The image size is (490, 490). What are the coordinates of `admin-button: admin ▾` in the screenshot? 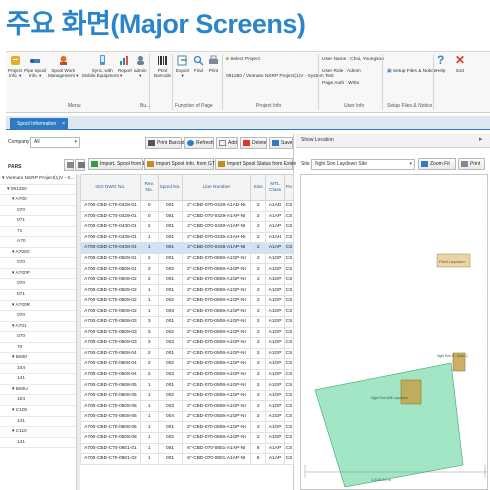 It's located at (140, 66).